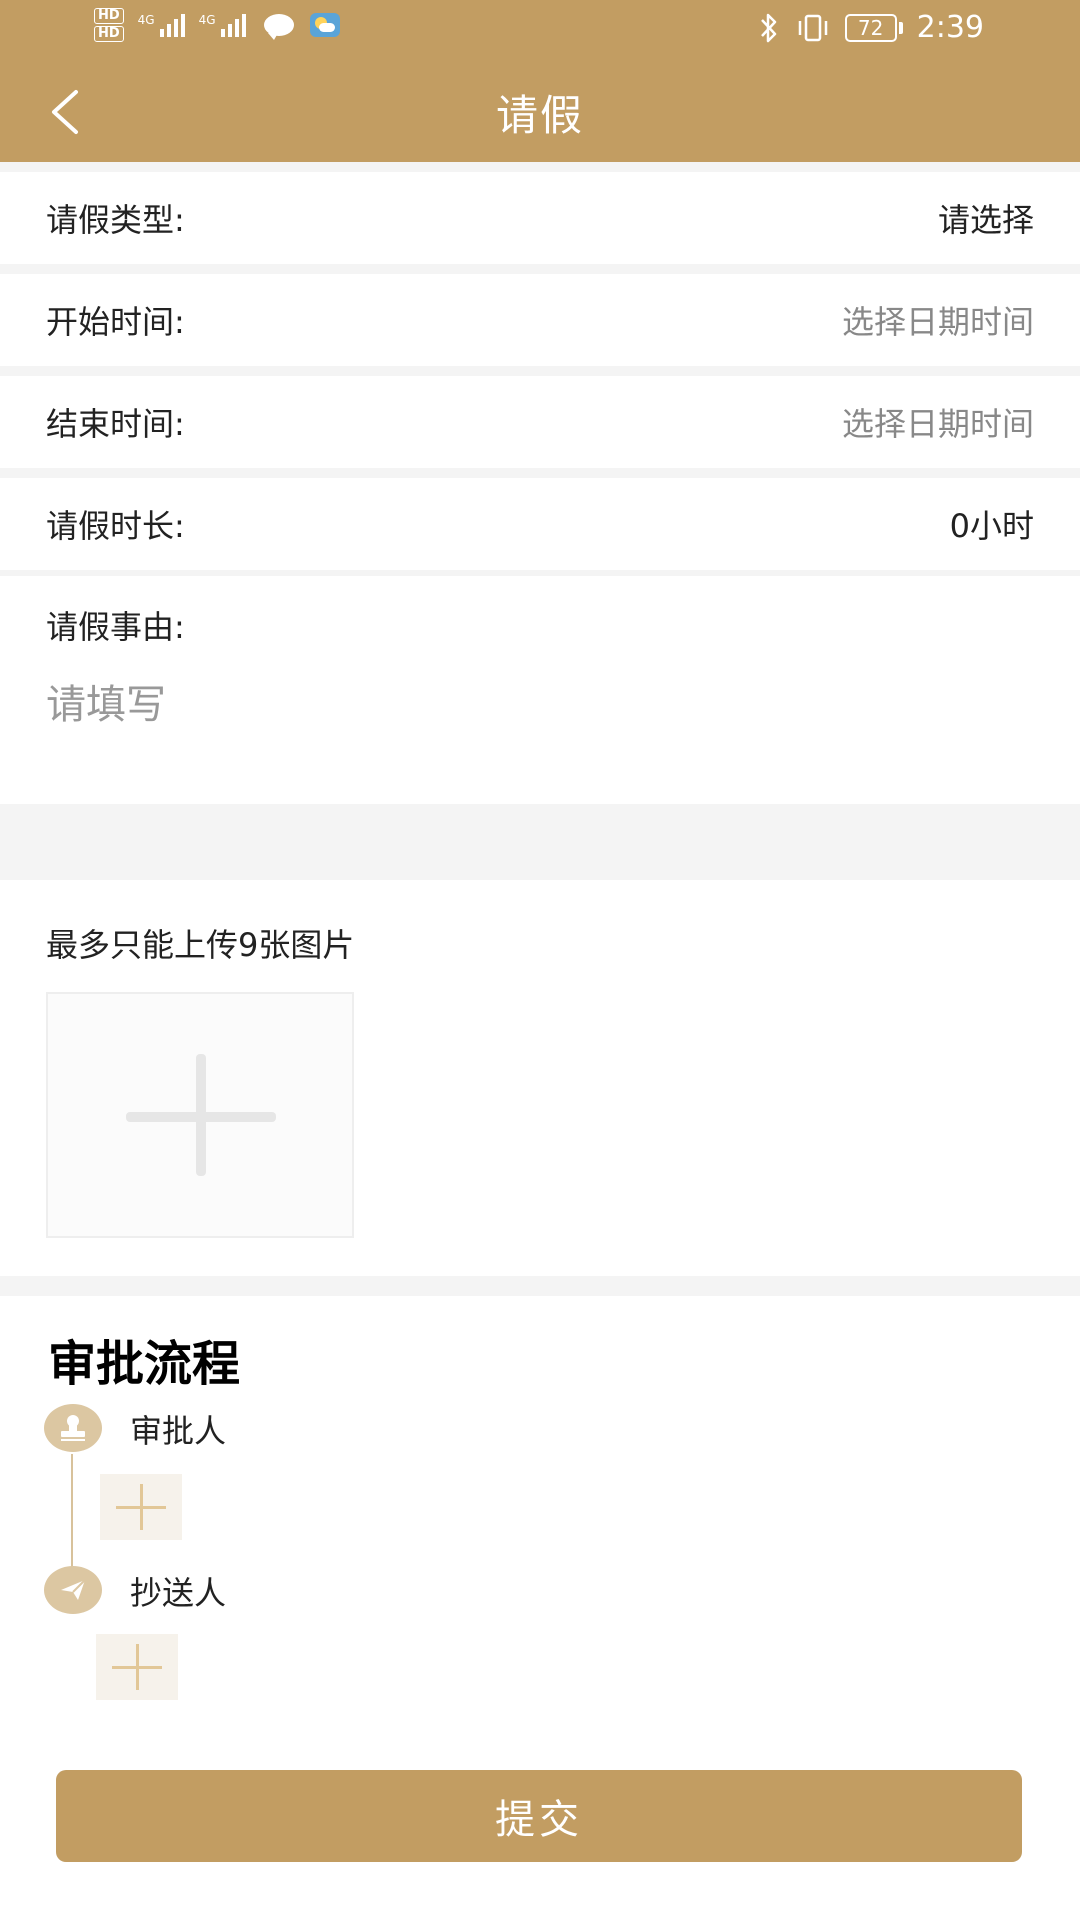 The image size is (1080, 1920). I want to click on leave-type-select: 请选择, so click(986, 218).